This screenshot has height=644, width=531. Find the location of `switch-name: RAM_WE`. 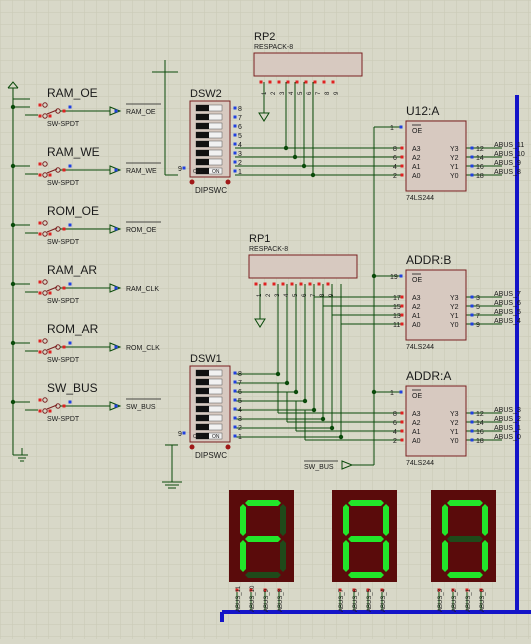

switch-name: RAM_WE is located at coordinates (73, 152).